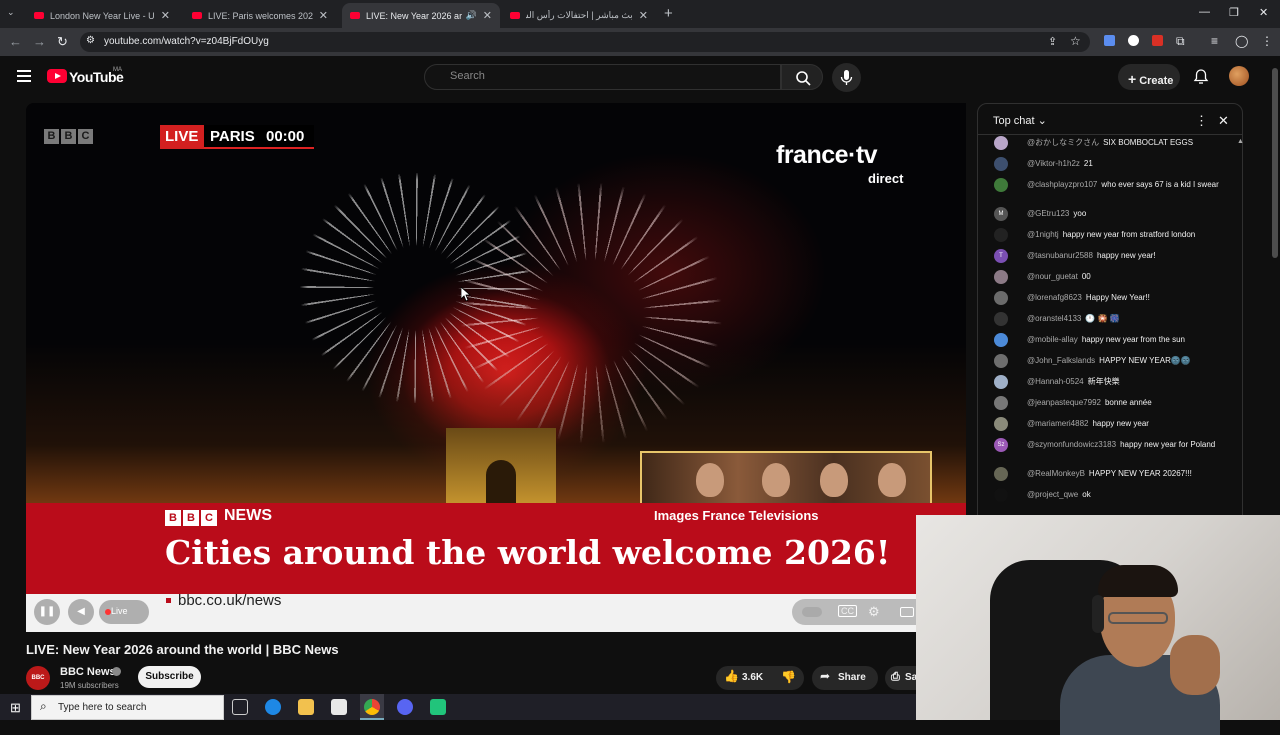  What do you see at coordinates (306, 707) in the screenshot?
I see `file-explorer-icon` at bounding box center [306, 707].